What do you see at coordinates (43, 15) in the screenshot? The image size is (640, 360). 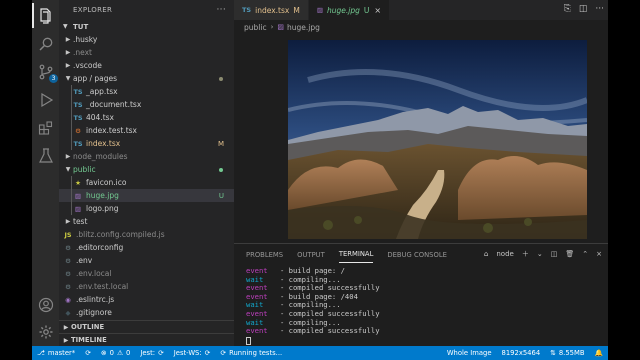 I see `explorer-icon` at bounding box center [43, 15].